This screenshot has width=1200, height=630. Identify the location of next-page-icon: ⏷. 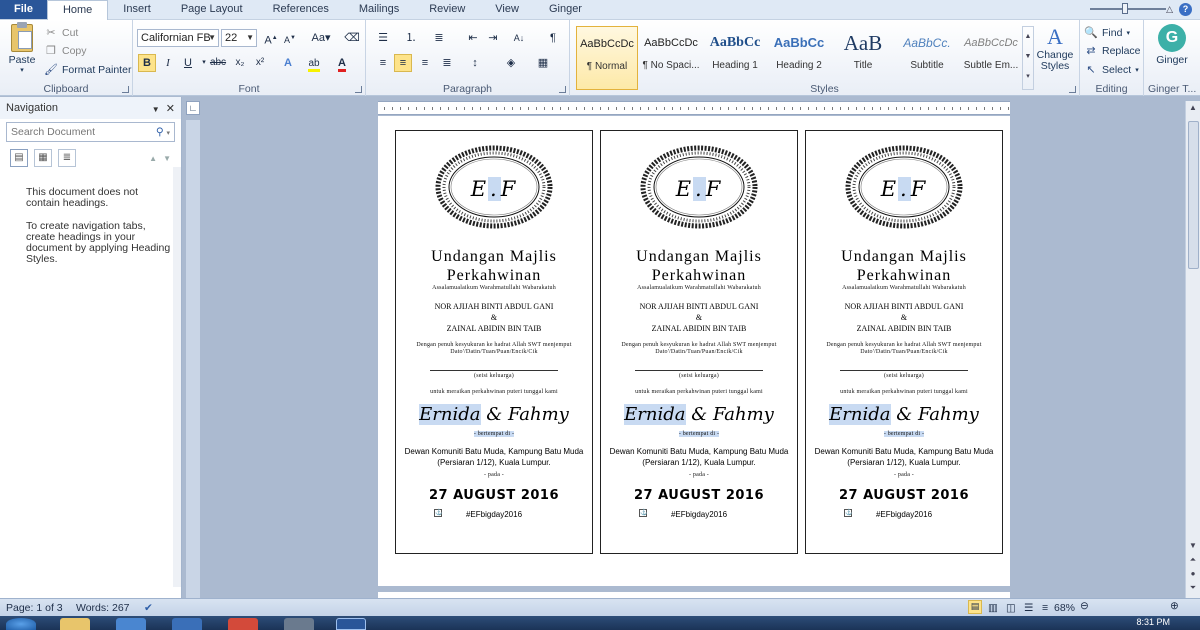
(1193, 588).